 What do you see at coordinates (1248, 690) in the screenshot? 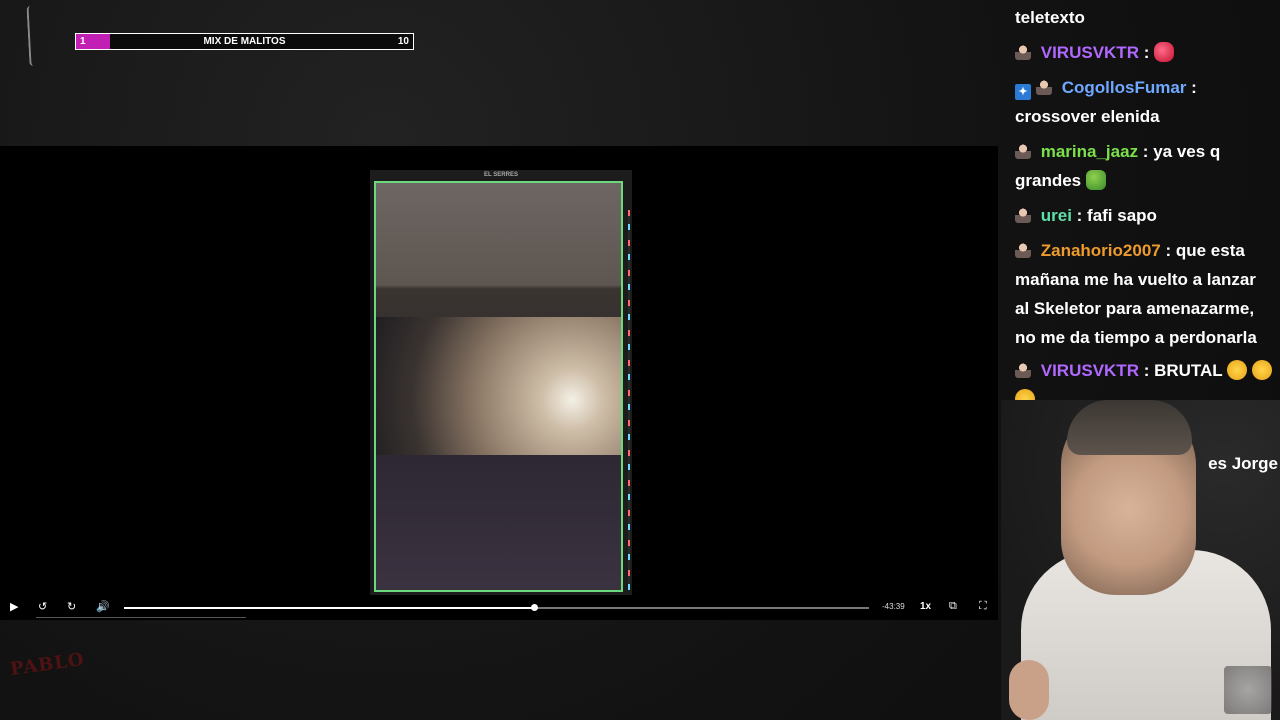
I see `corner-avatar-image` at bounding box center [1248, 690].